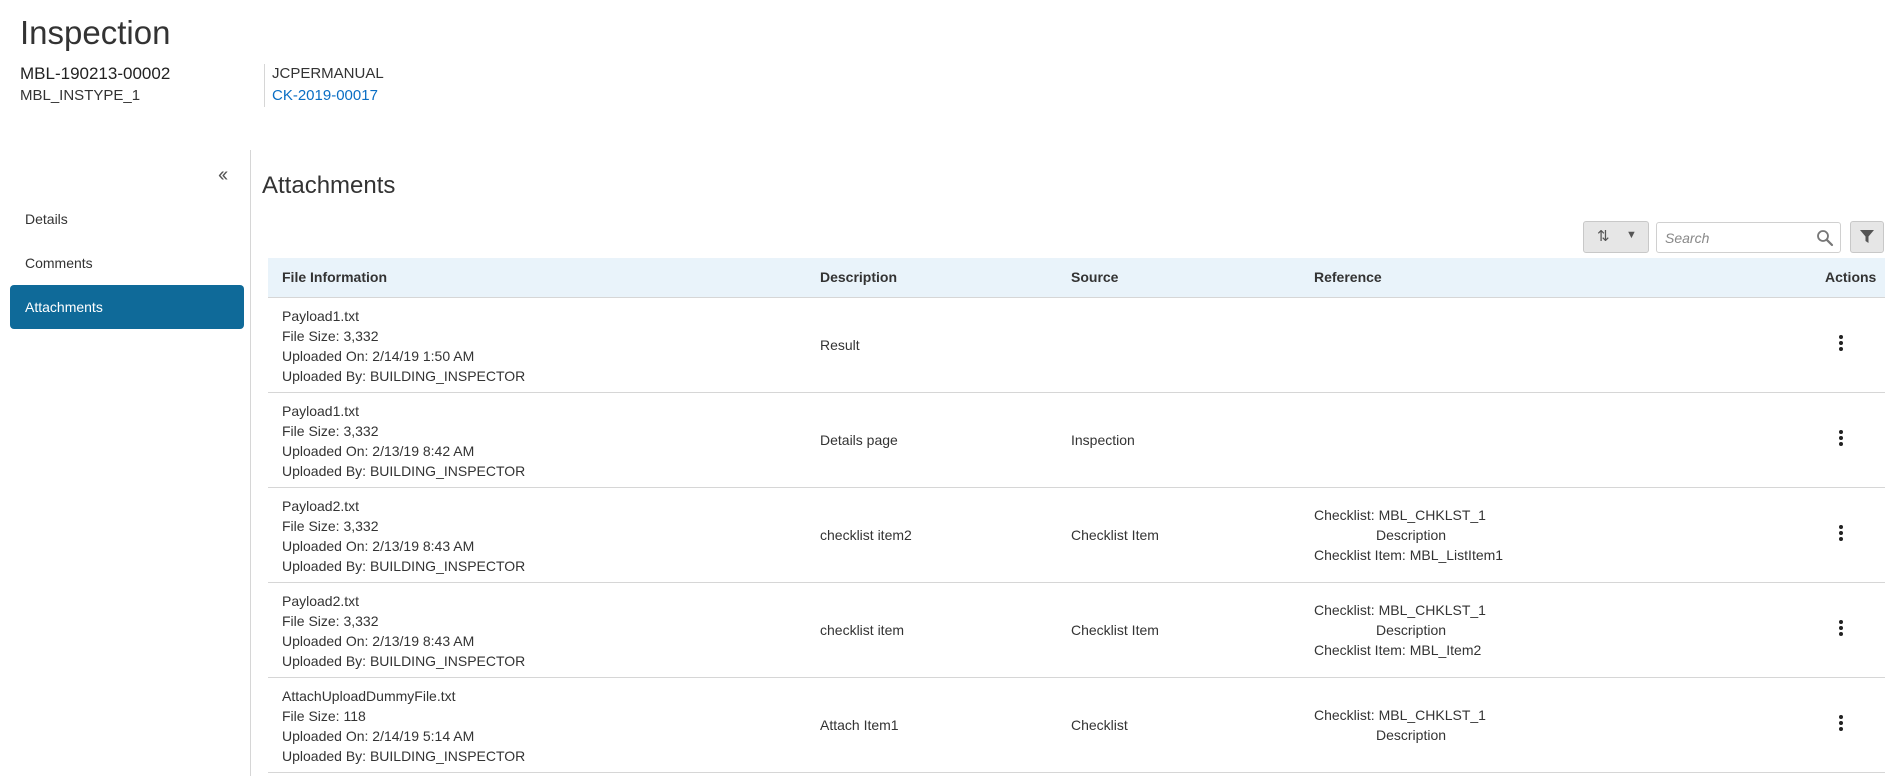 This screenshot has height=776, width=1897. What do you see at coordinates (95, 32) in the screenshot?
I see `page-title: Inspection` at bounding box center [95, 32].